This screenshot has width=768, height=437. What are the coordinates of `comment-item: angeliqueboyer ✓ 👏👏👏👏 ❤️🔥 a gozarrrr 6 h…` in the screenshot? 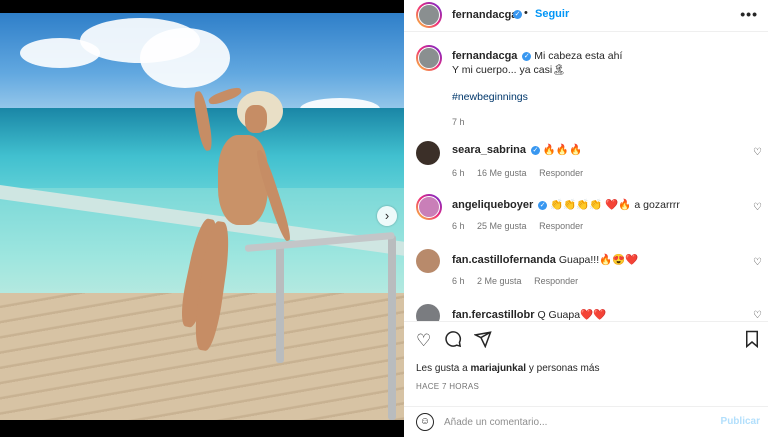 It's located at (586, 216).